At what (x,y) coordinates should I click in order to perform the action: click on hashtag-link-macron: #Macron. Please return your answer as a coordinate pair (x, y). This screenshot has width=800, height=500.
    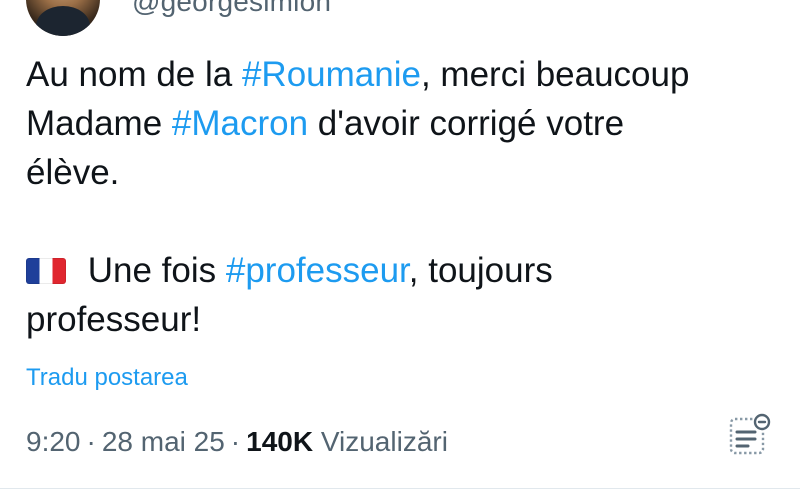
    Looking at the image, I should click on (240, 123).